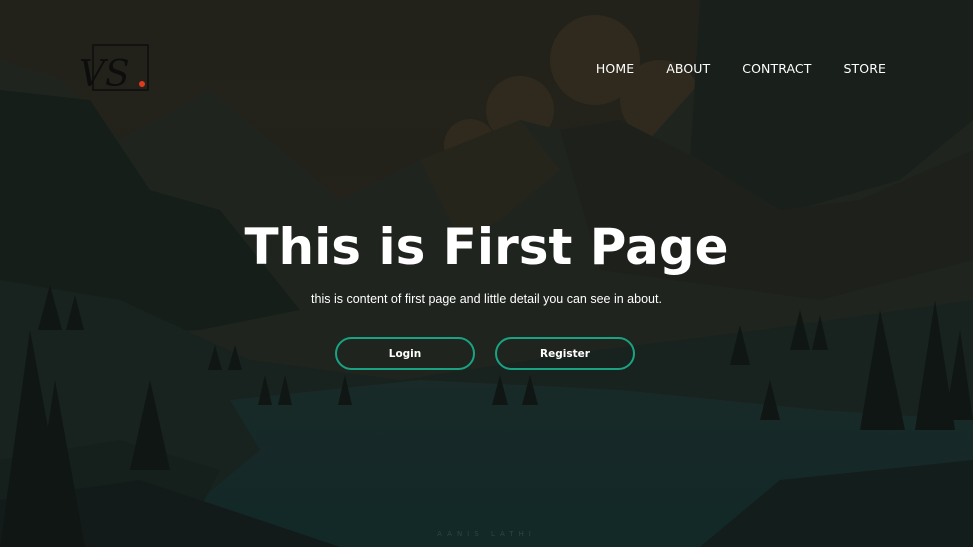 The height and width of the screenshot is (547, 973). Describe the element at coordinates (688, 68) in the screenshot. I see `nav-item-about: ABOUT` at that location.